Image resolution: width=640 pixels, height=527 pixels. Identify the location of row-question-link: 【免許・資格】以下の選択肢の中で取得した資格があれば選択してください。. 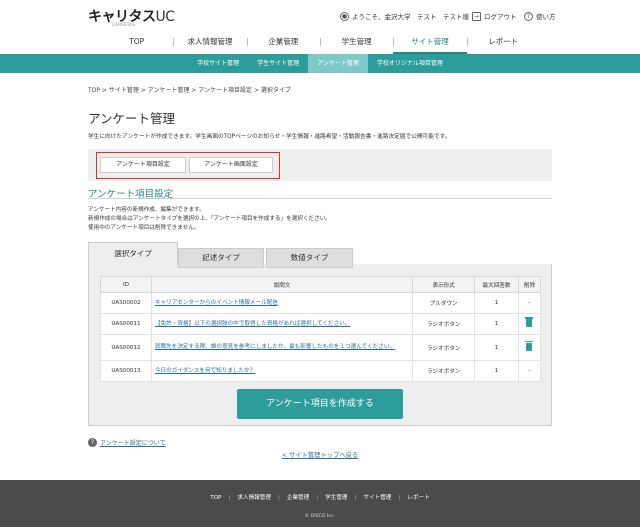
(282, 324).